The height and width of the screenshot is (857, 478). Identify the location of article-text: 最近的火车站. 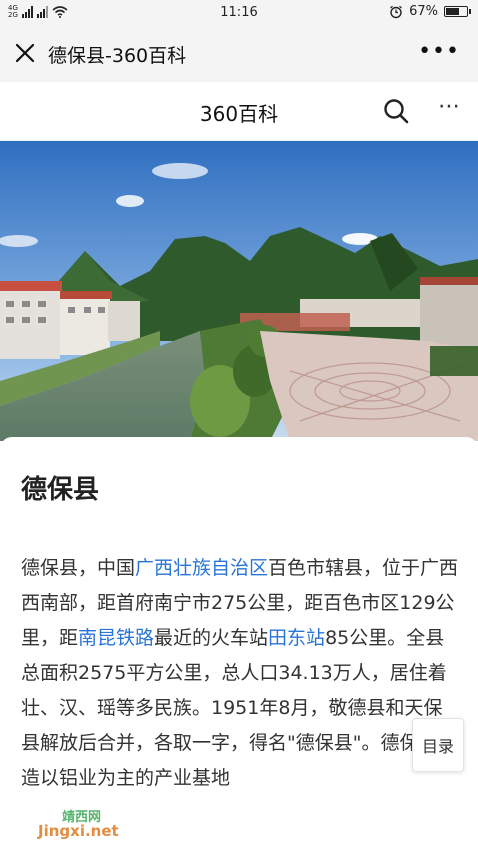
(211, 638).